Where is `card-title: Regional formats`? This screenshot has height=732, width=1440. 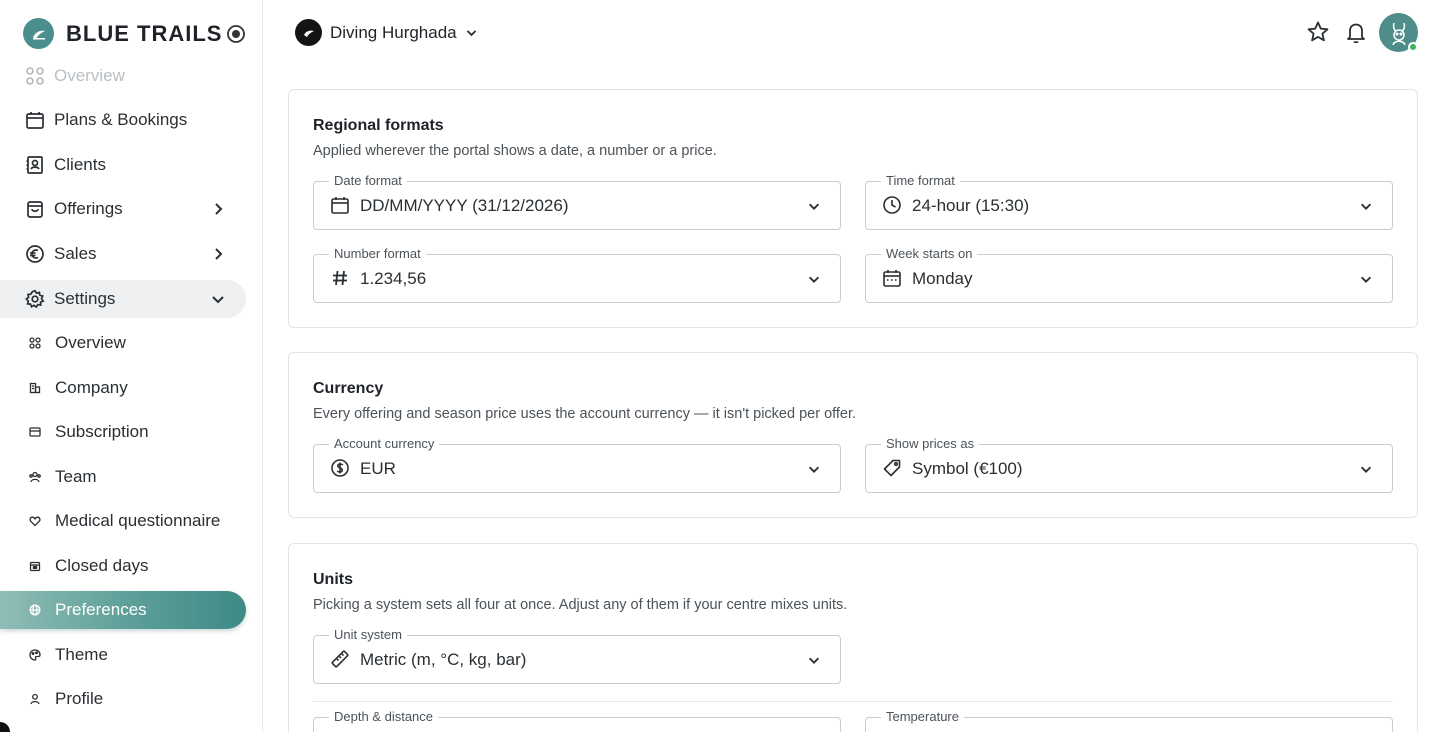
card-title: Regional formats is located at coordinates (378, 125).